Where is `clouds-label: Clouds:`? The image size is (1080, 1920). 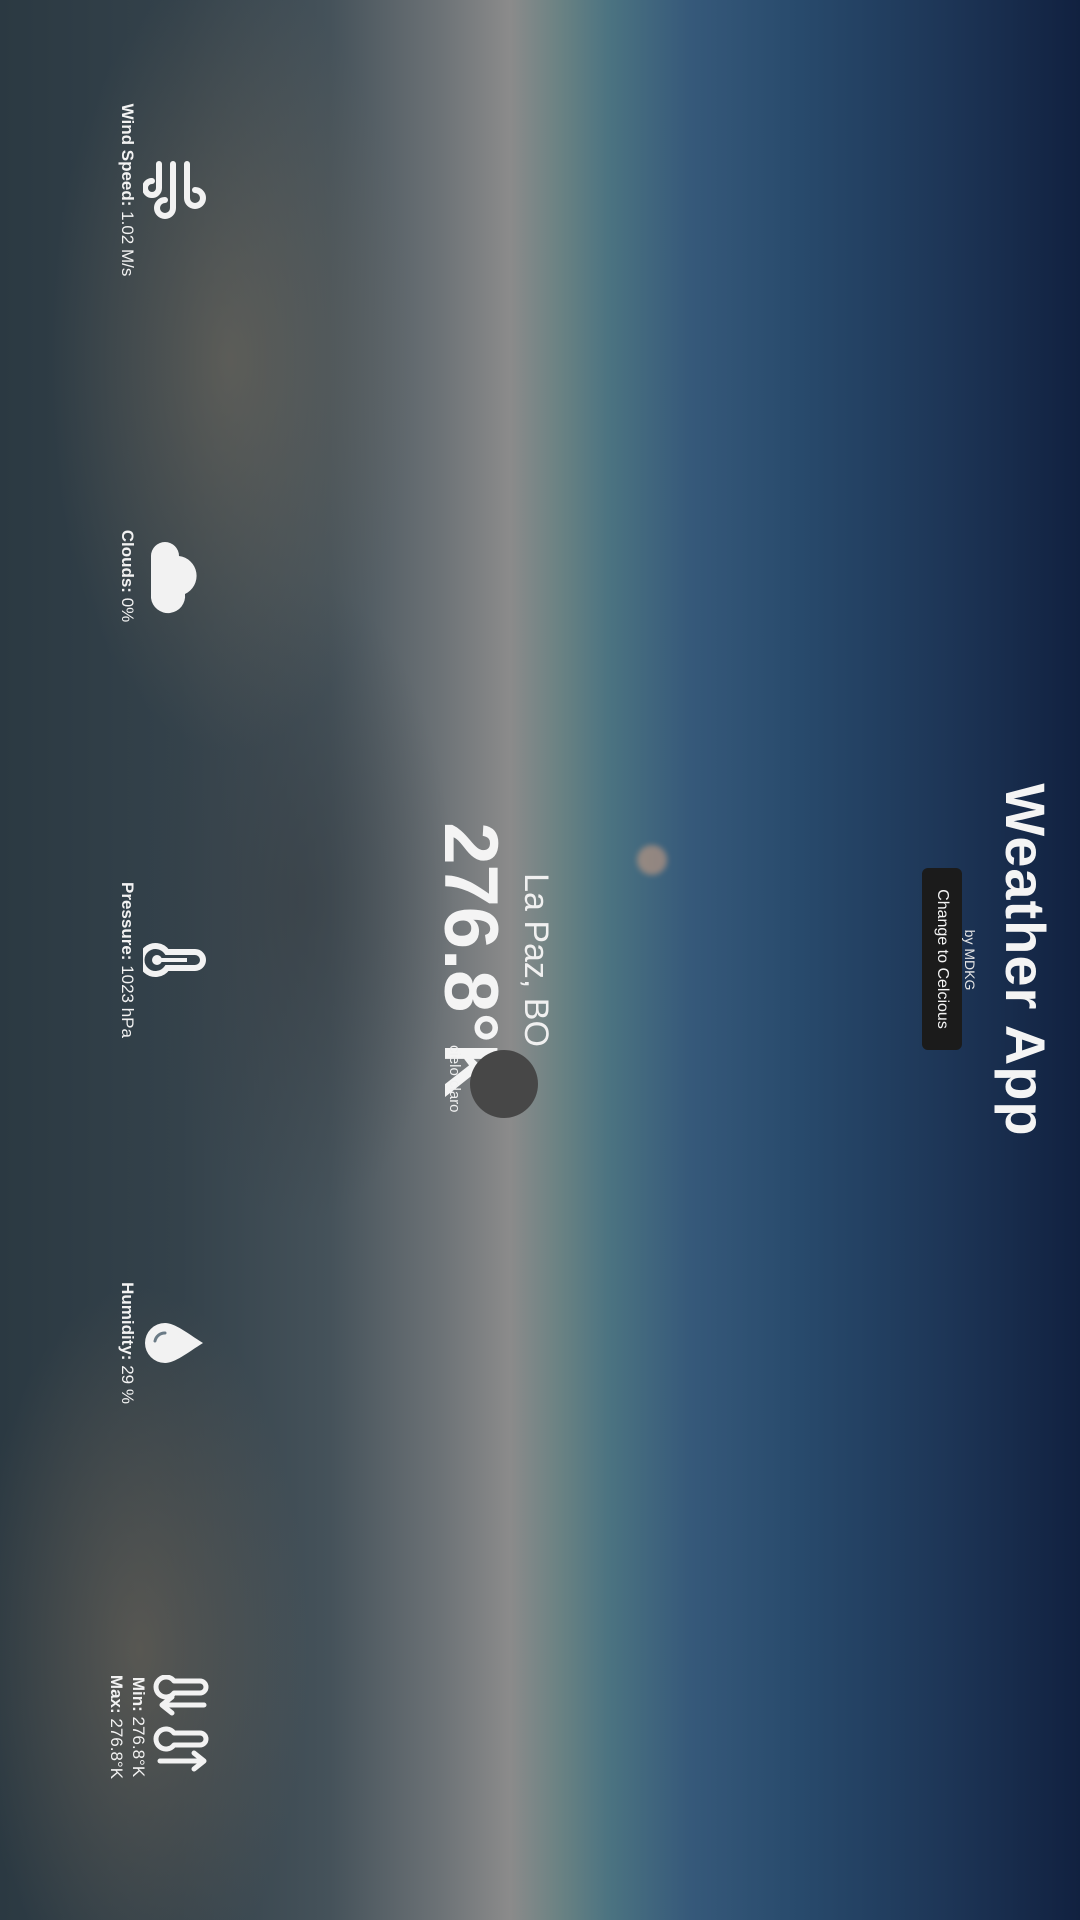
clouds-label: Clouds: is located at coordinates (127, 561).